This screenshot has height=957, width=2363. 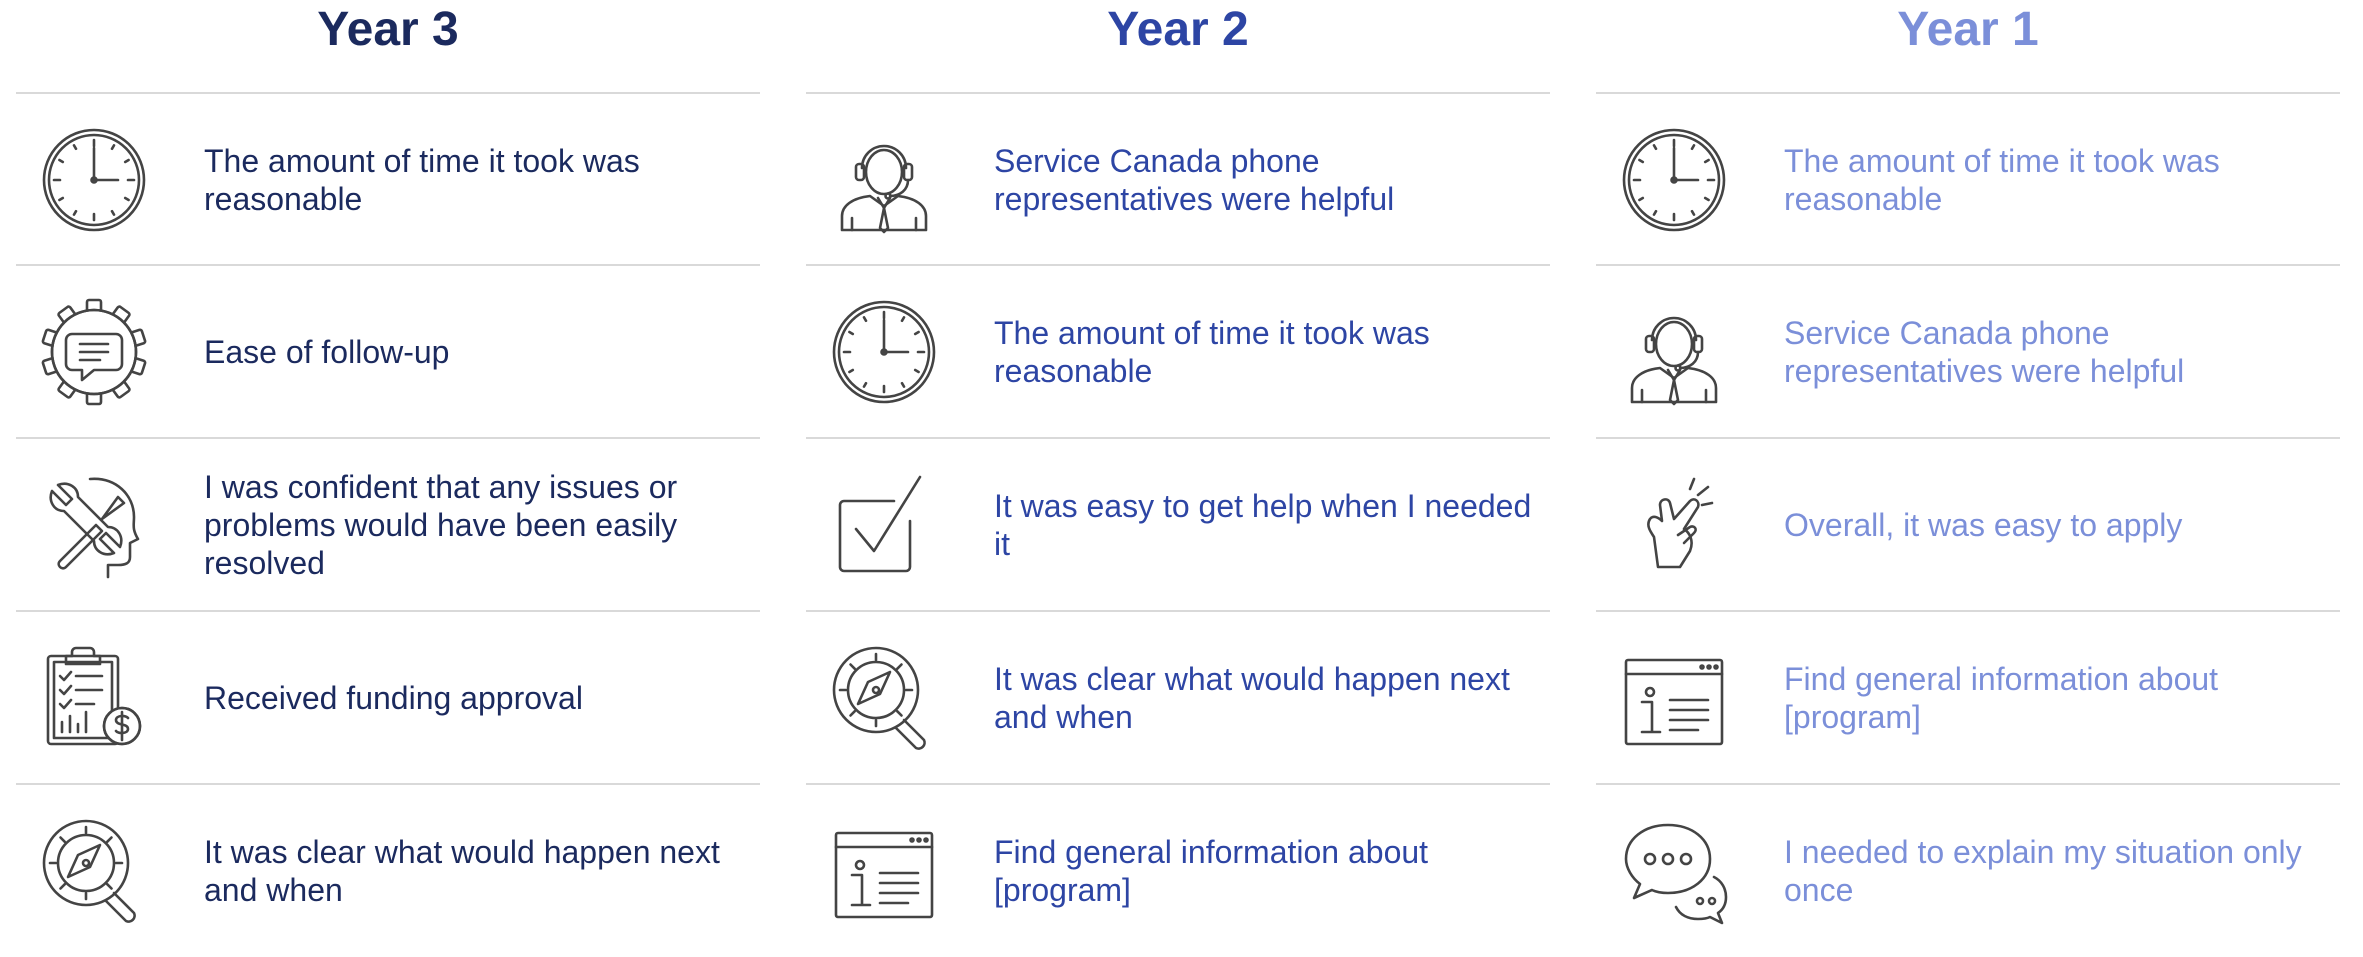 What do you see at coordinates (388, 29) in the screenshot?
I see `column-heading: Year 3` at bounding box center [388, 29].